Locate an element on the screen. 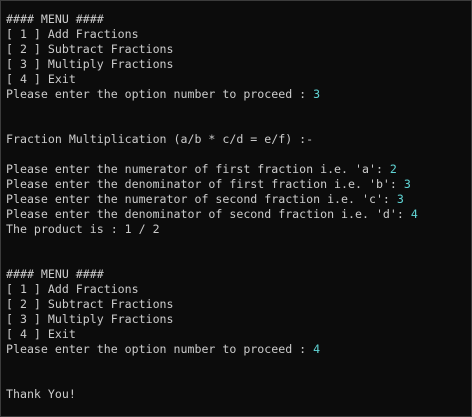  numerator-c-value: 3 is located at coordinates (400, 199).